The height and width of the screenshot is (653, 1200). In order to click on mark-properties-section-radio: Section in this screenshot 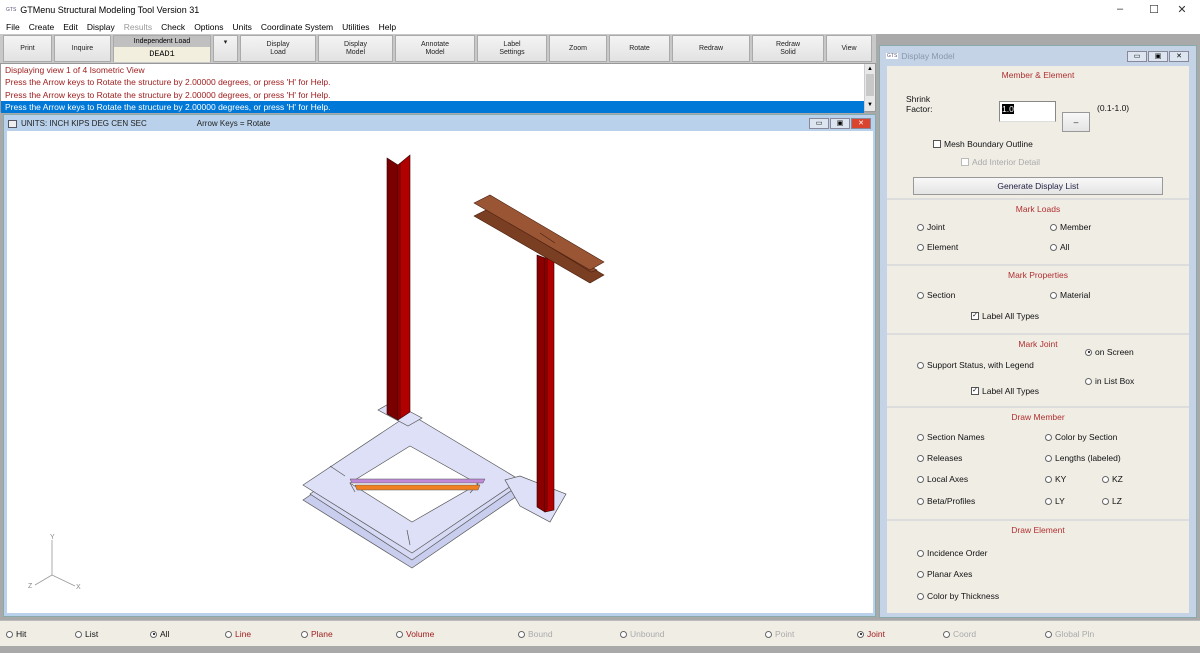, I will do `click(936, 295)`.